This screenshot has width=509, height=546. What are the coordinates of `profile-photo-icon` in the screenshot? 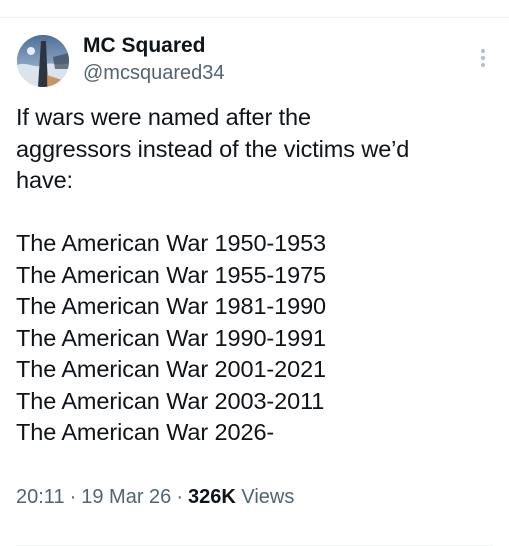 It's located at (43, 61).